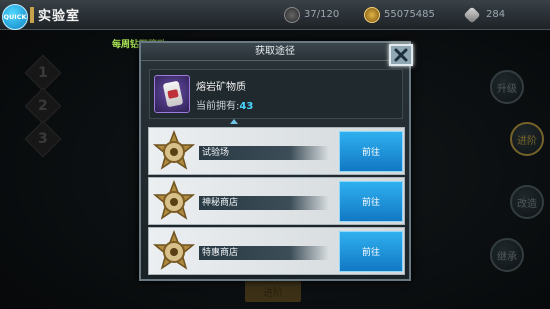 The image size is (550, 309). I want to click on diamond-value: 284, so click(496, 14).